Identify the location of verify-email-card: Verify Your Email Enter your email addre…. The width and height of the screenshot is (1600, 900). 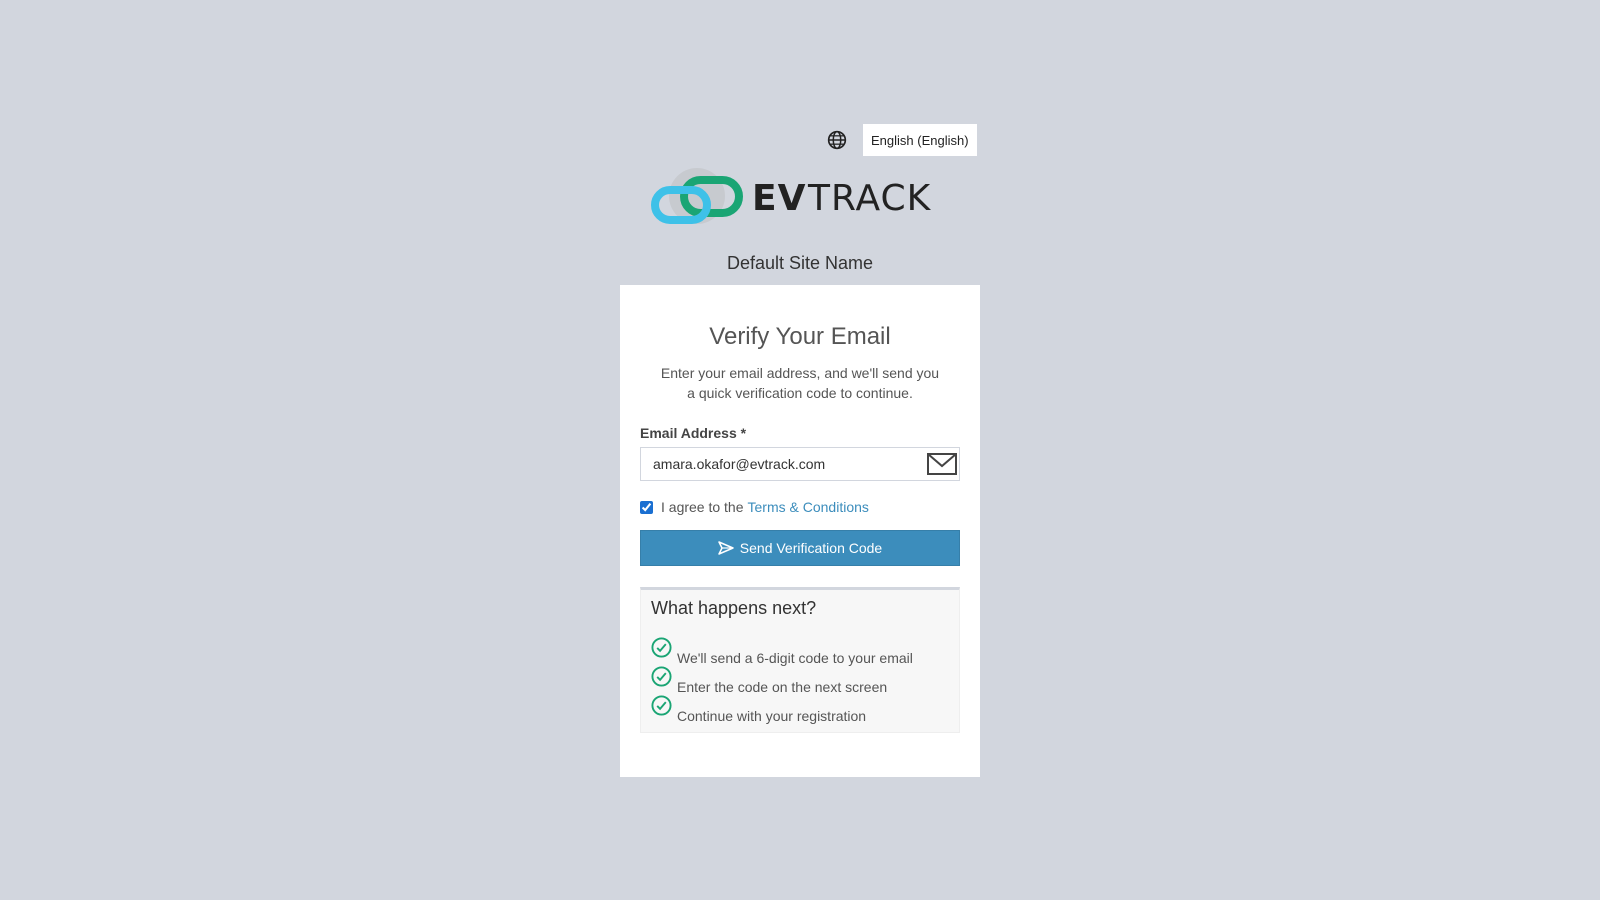
(800, 531).